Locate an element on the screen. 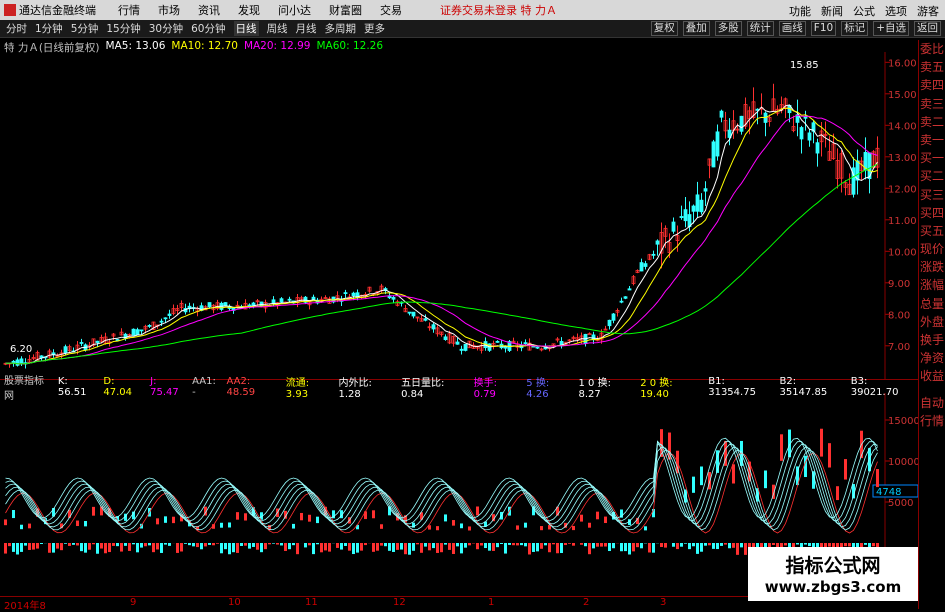 The height and width of the screenshot is (612, 945). menu-guest: 游客 is located at coordinates (928, 11).